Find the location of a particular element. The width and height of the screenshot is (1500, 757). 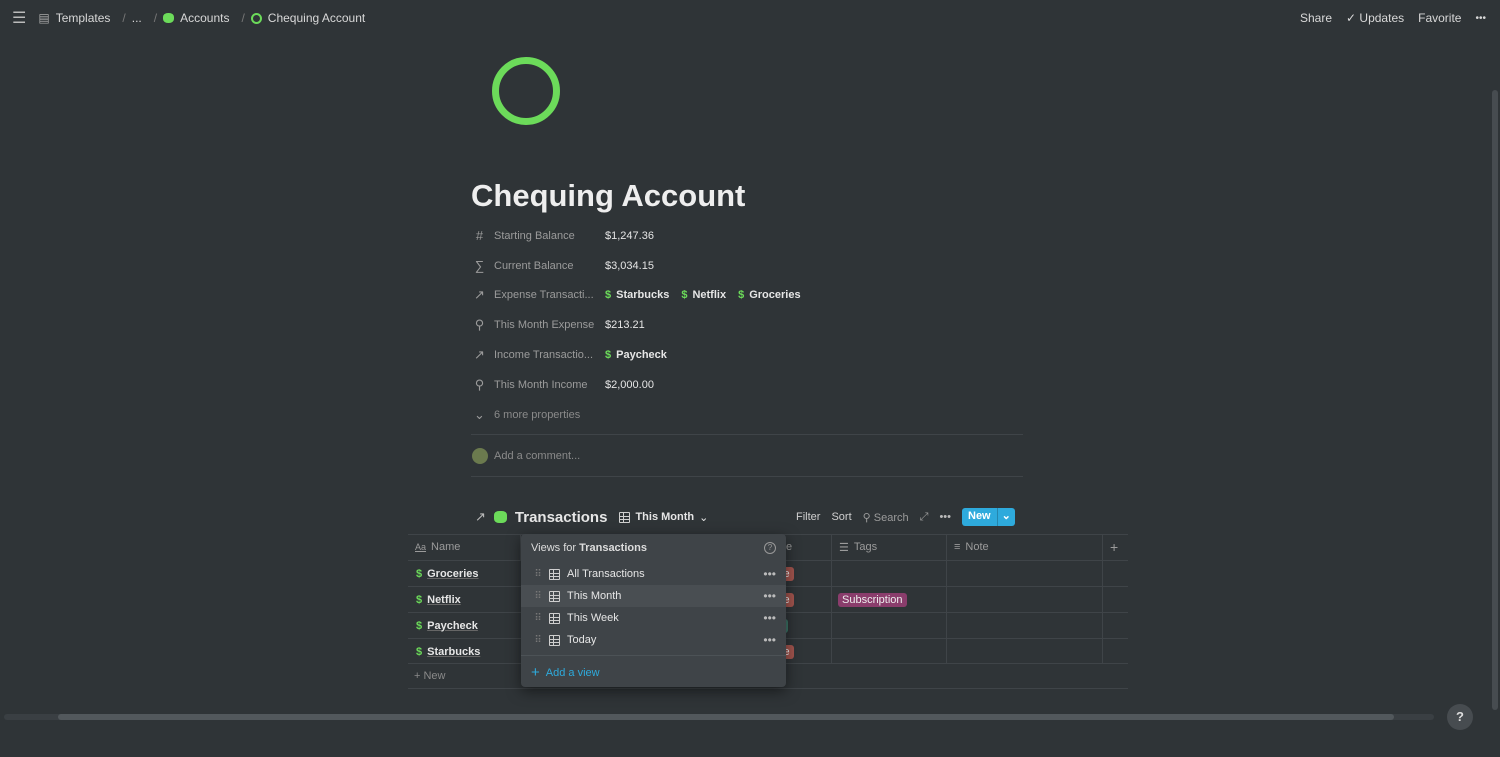

view-item: ⠿ This Week ••• is located at coordinates (653, 618).